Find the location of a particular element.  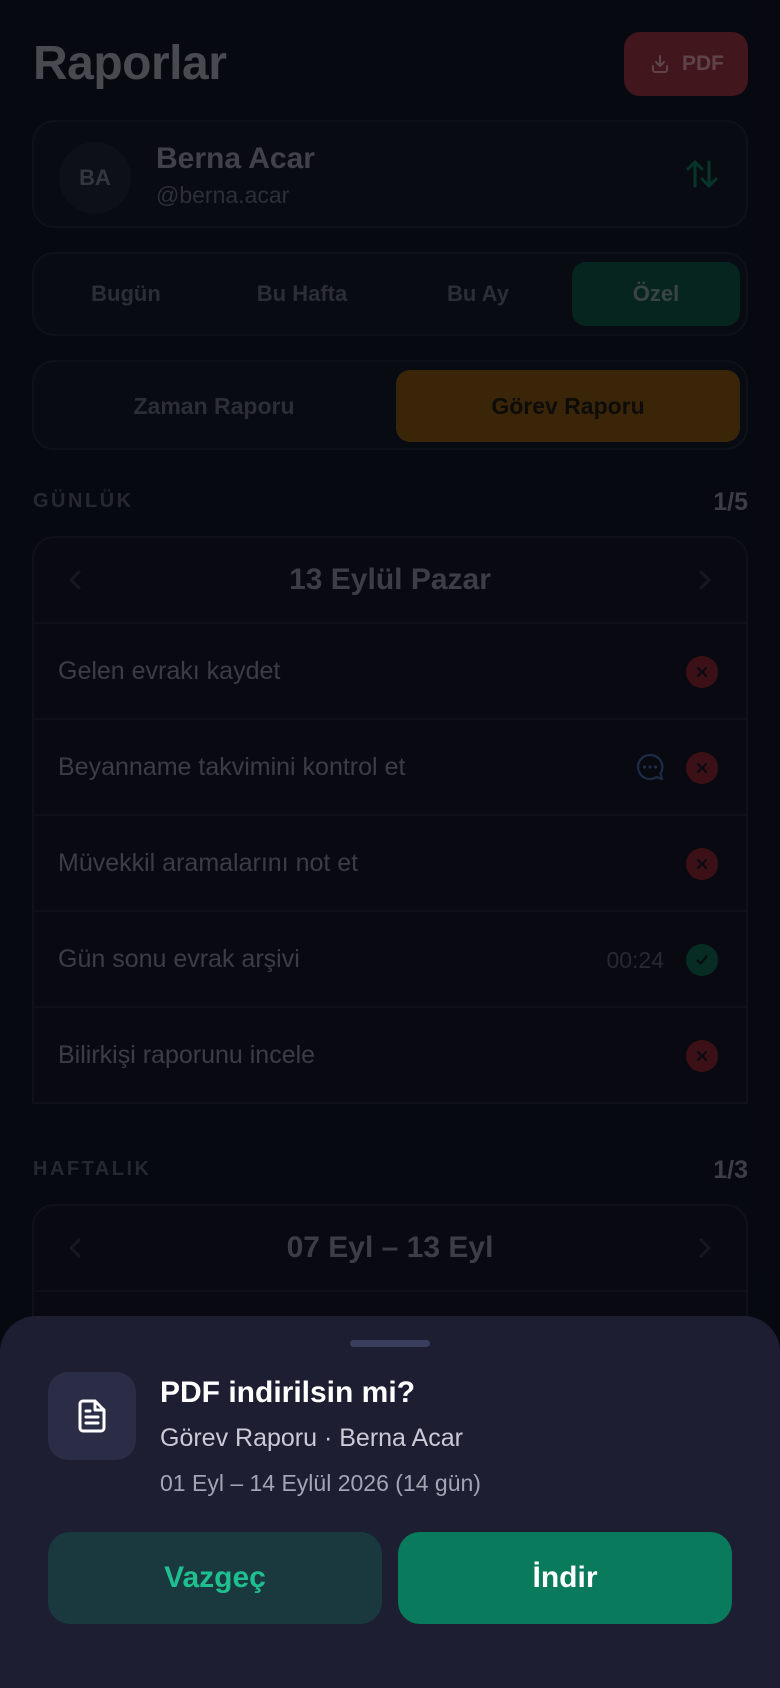

sheet-subtitle: Görev Raporu · Berna Acar is located at coordinates (311, 1438).